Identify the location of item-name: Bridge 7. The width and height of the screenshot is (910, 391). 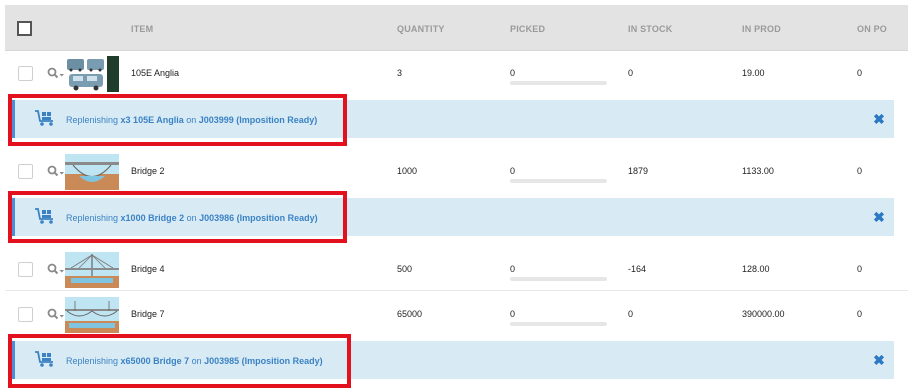
(148, 314).